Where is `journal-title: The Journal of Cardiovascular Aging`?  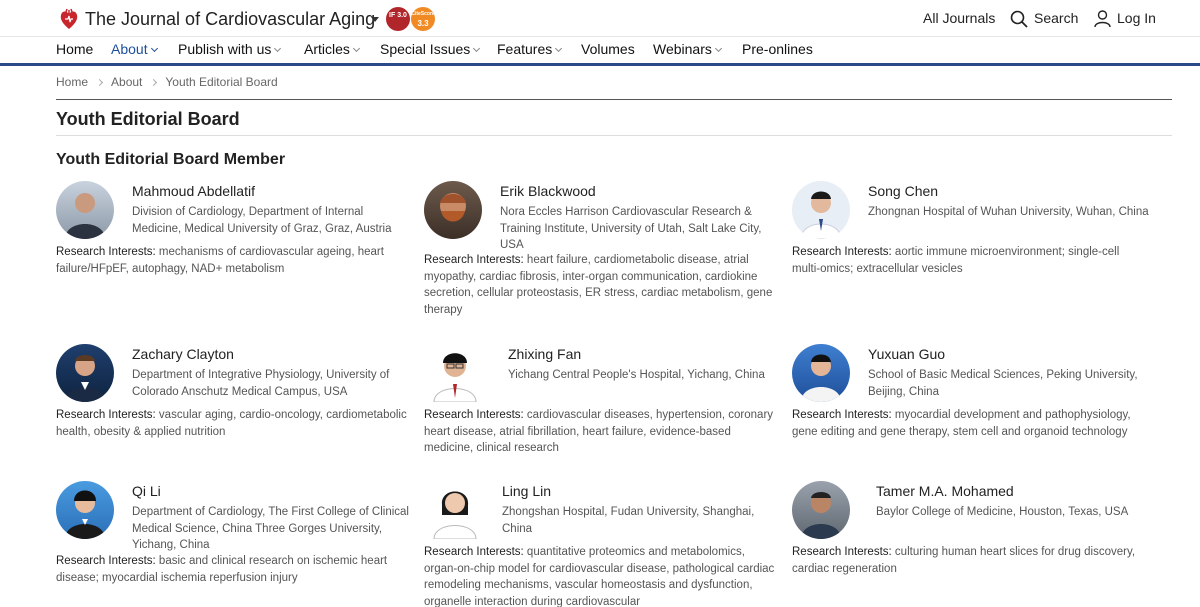
journal-title: The Journal of Cardiovascular Aging is located at coordinates (230, 19).